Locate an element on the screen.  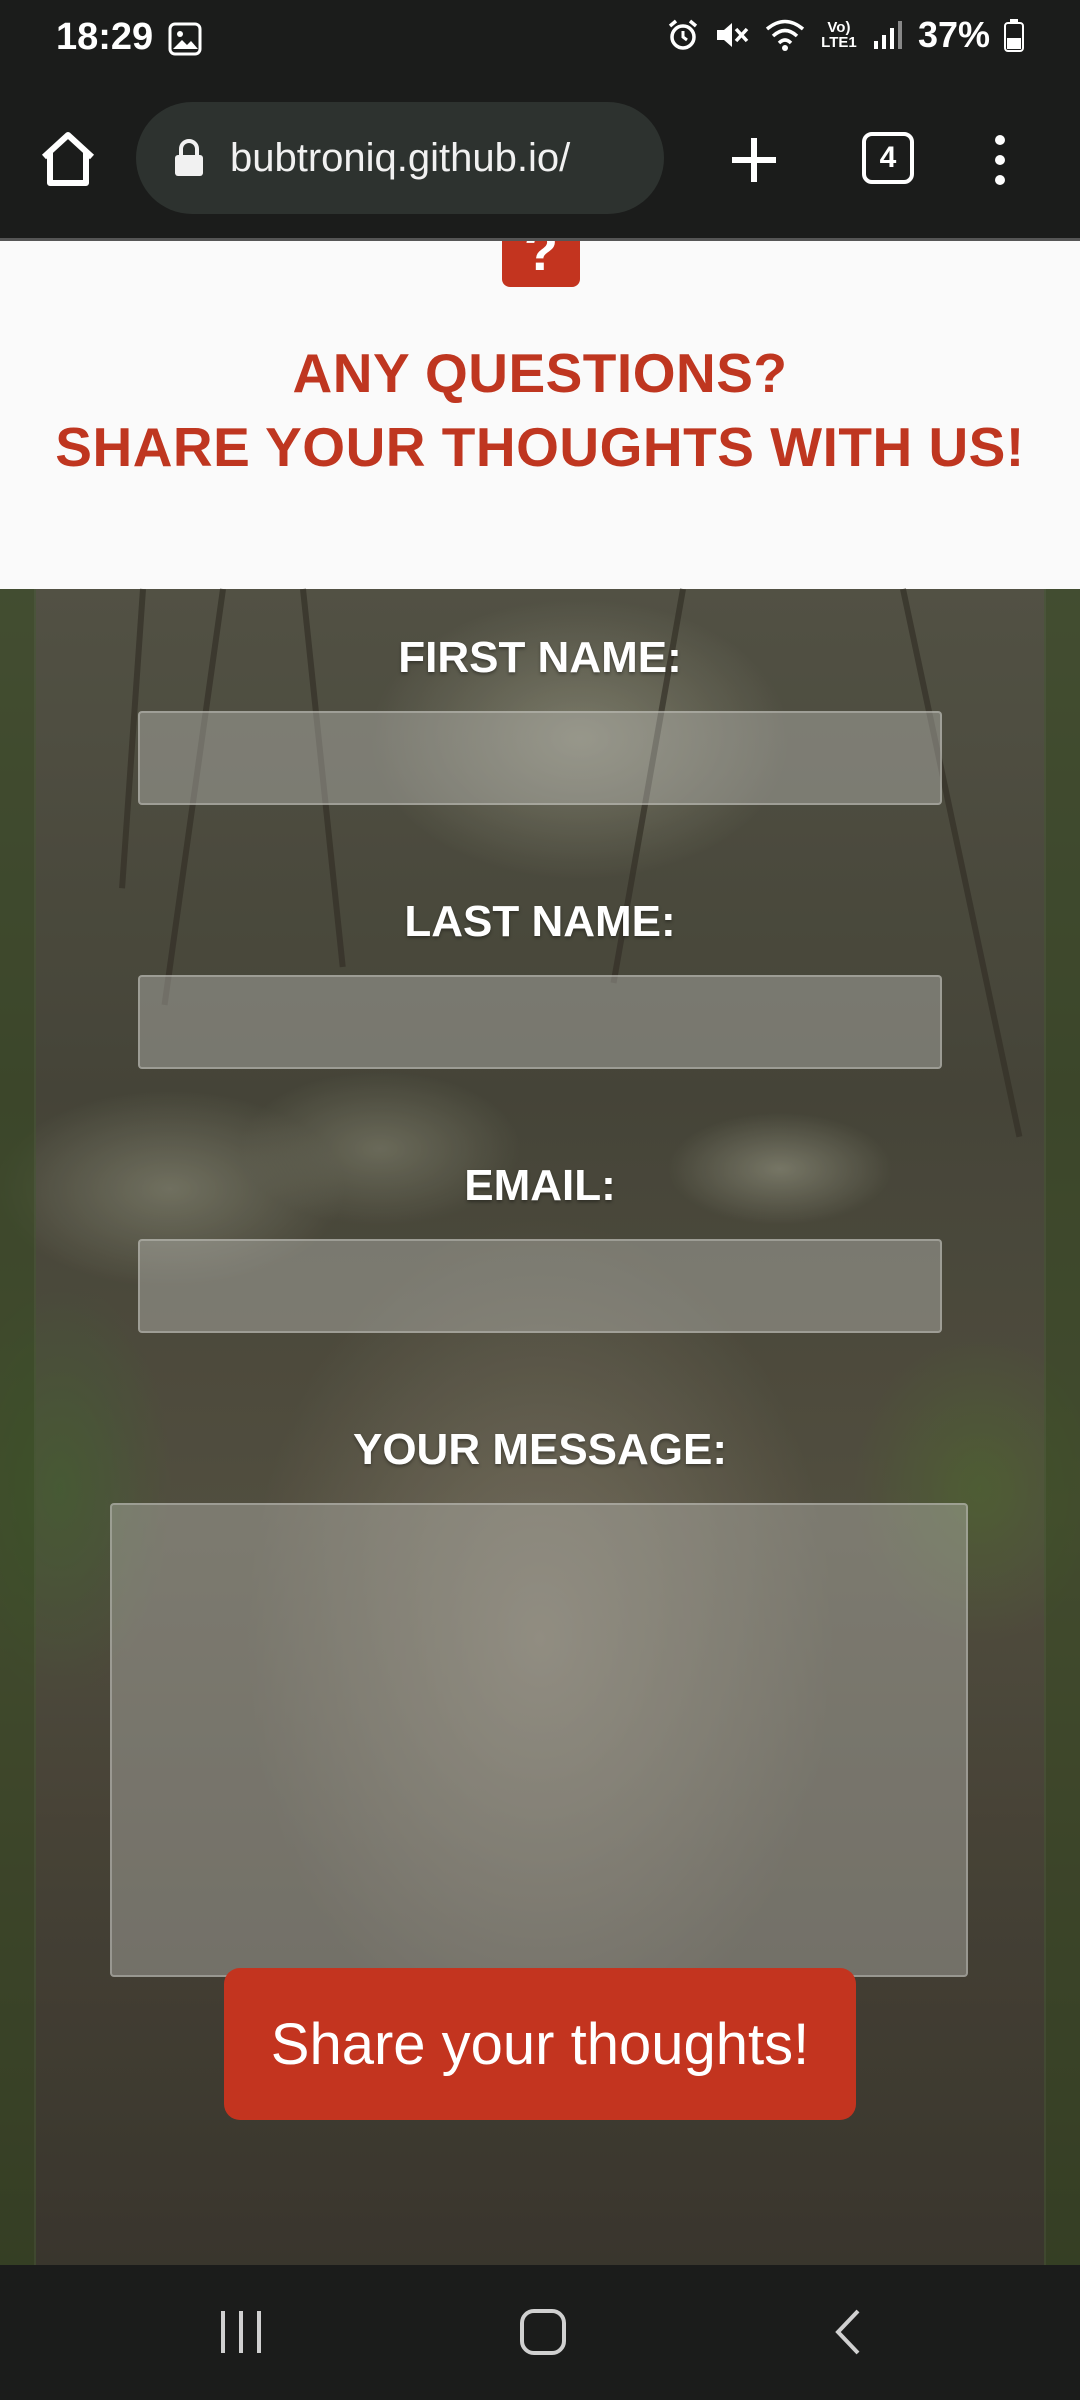
home-nav-icon is located at coordinates (543, 2332).